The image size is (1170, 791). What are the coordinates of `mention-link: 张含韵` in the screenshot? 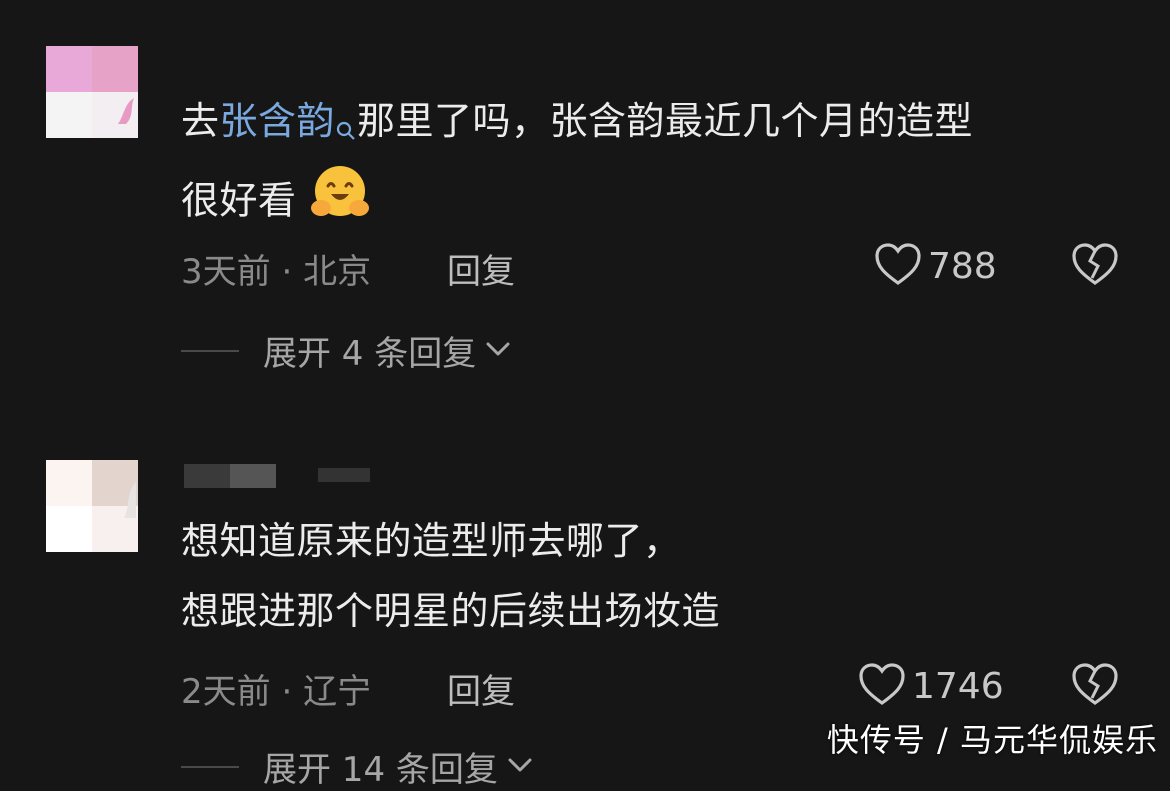 It's located at (278, 121).